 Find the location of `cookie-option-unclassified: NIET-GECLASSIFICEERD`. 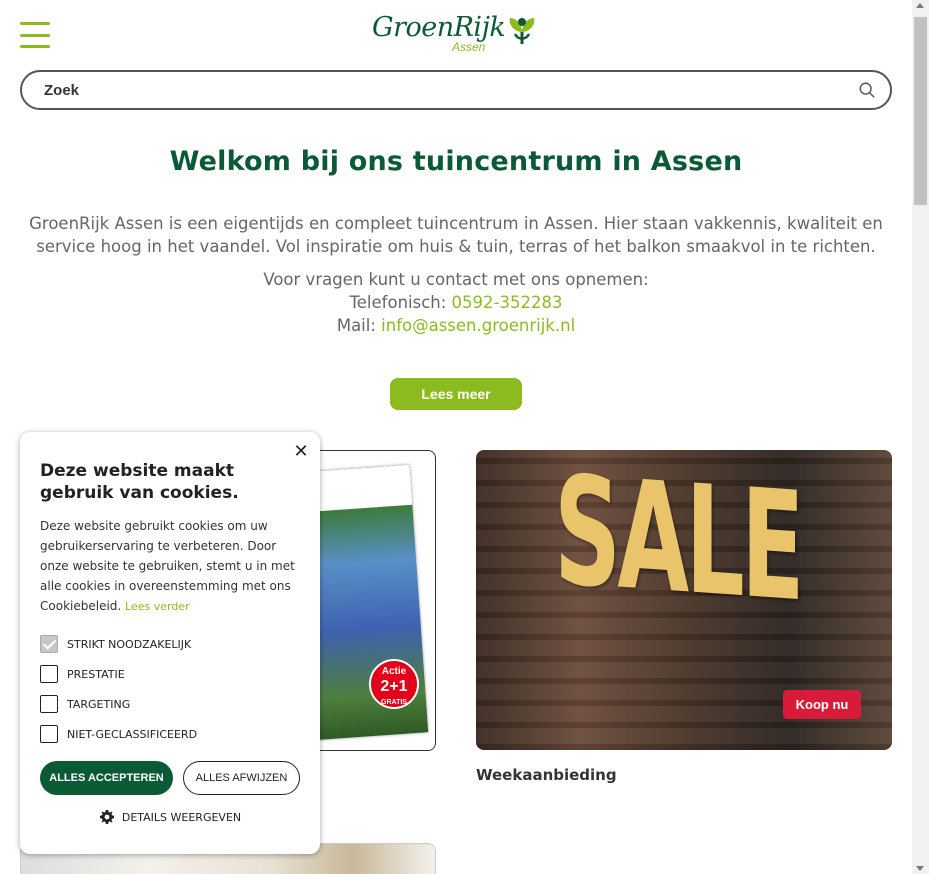

cookie-option-unclassified: NIET-GECLASSIFICEERD is located at coordinates (170, 734).